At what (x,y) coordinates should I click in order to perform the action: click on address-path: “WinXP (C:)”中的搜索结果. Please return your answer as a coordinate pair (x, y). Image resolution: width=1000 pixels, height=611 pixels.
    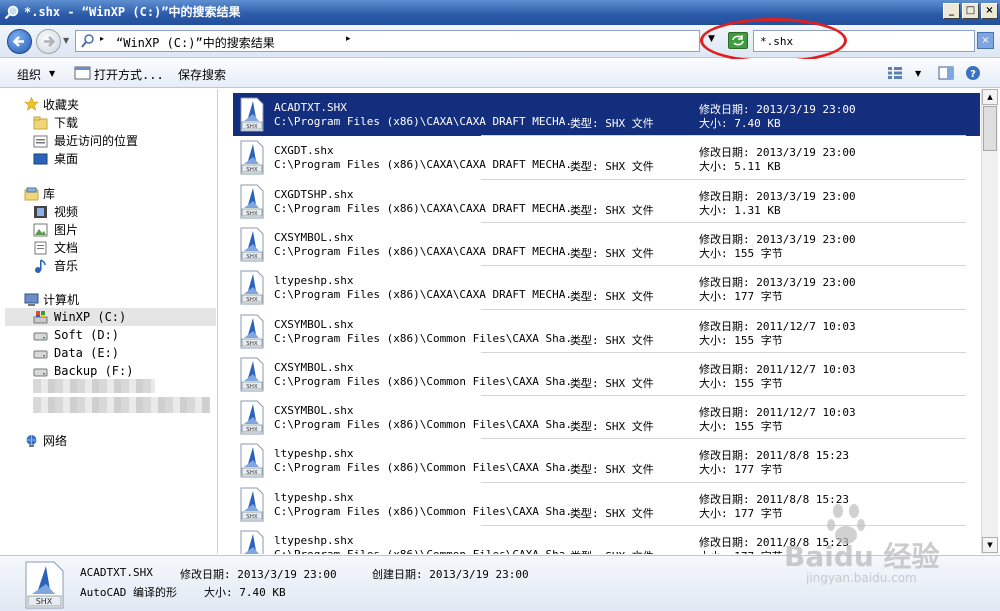
    Looking at the image, I should click on (195, 42).